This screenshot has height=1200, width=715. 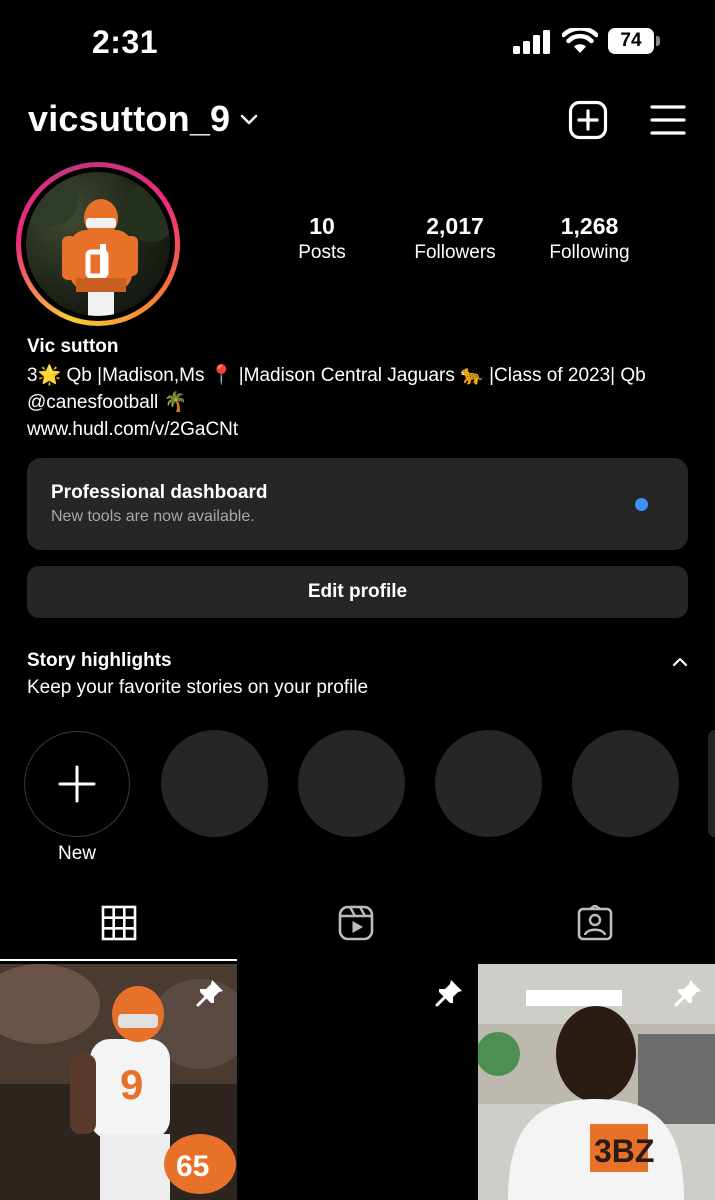 I want to click on new-highlight-button, so click(x=77, y=784).